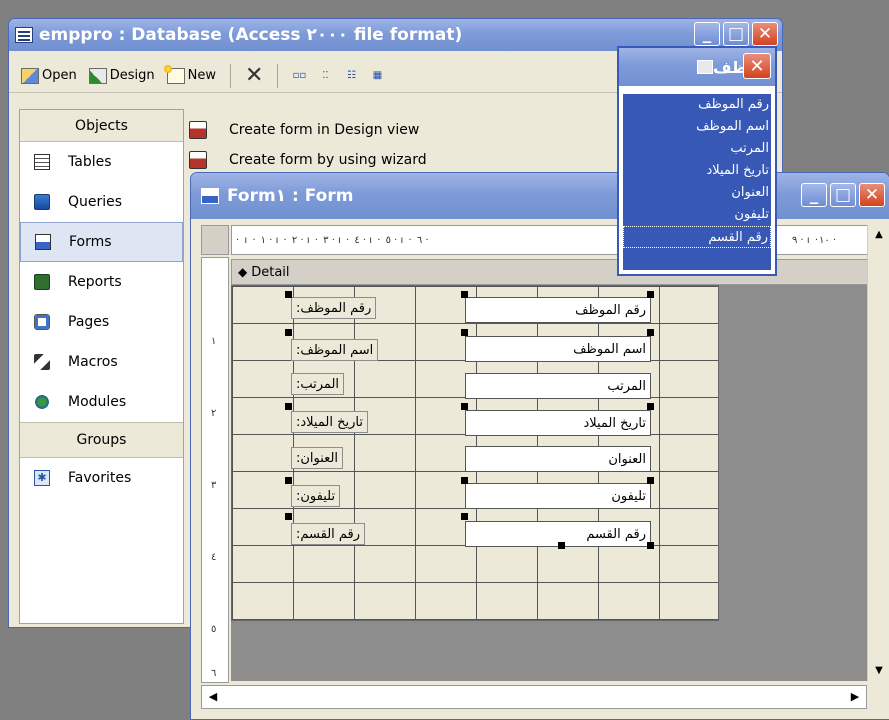 This screenshot has height=720, width=889. Describe the element at coordinates (335, 350) in the screenshot. I see `field-label: اسم الموظف:` at that location.